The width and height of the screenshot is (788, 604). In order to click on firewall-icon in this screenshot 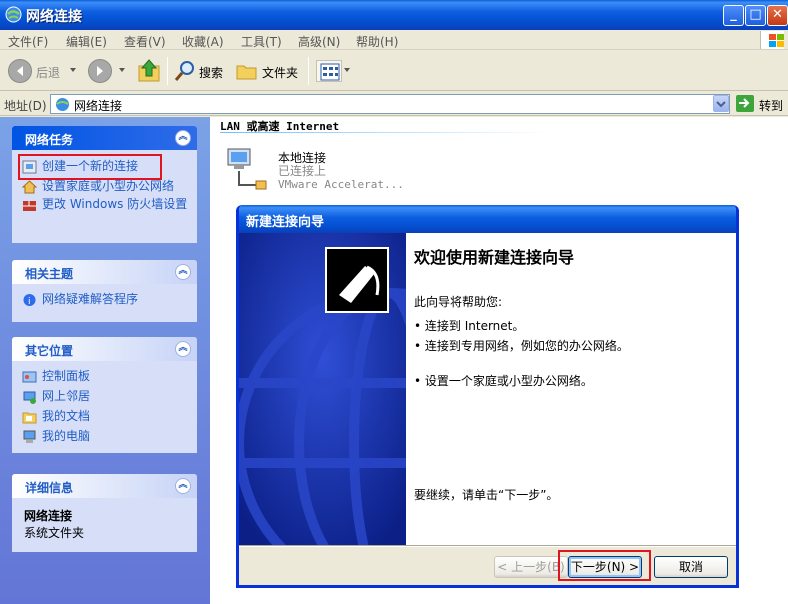, I will do `click(29, 206)`.